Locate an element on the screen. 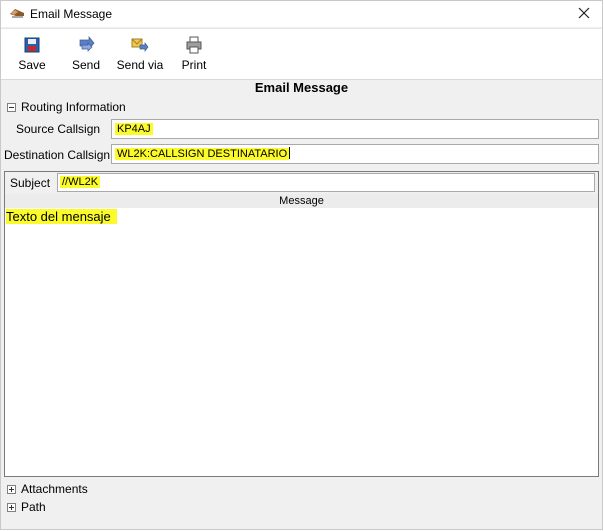  routing-information-label: Routing Information is located at coordinates (73, 107).